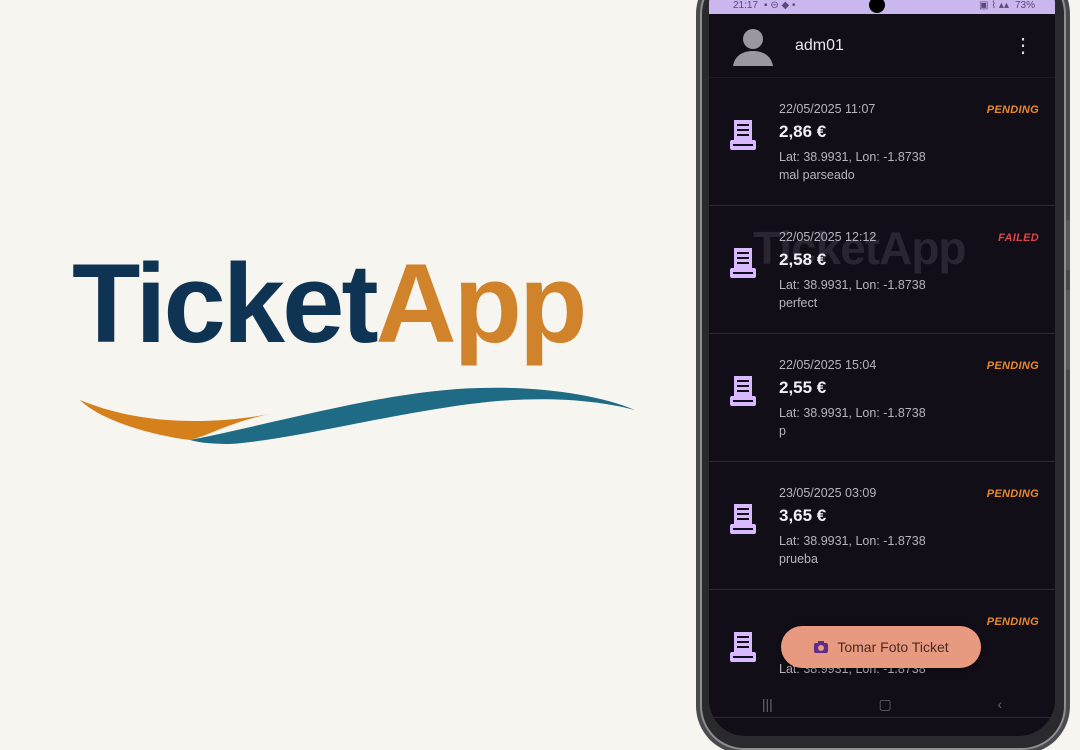 Image resolution: width=1080 pixels, height=750 pixels. What do you see at coordinates (821, 647) in the screenshot?
I see `camera-icon` at bounding box center [821, 647].